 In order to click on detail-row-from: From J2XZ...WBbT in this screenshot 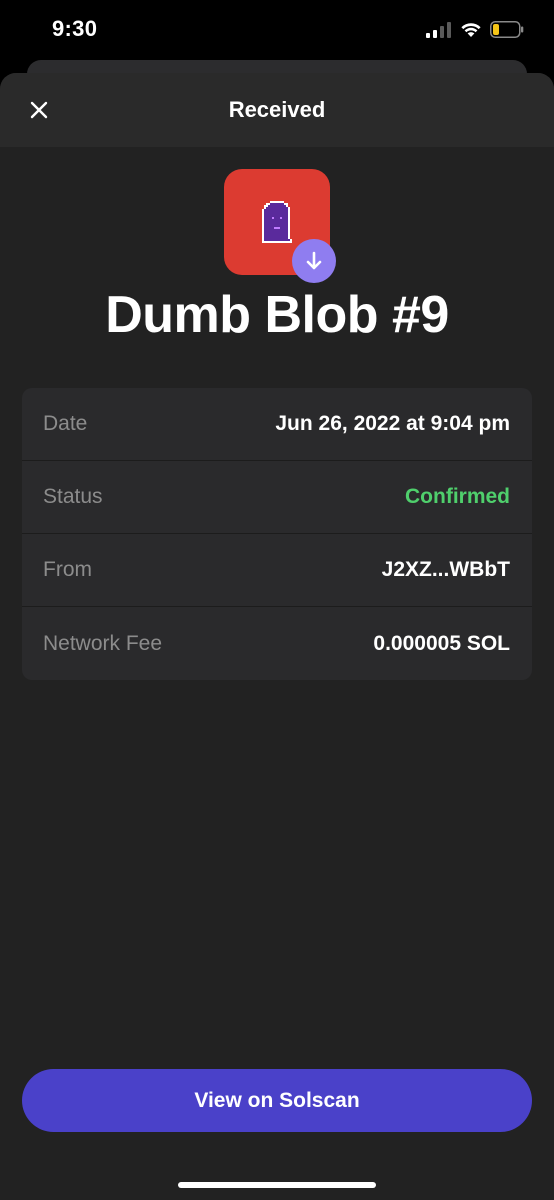, I will do `click(277, 570)`.